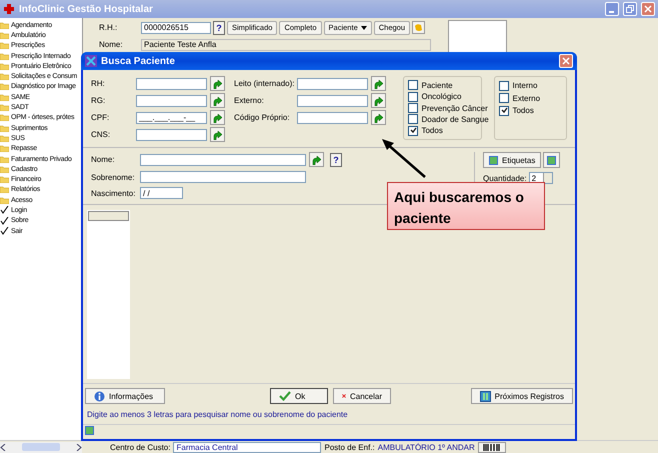 Image resolution: width=658 pixels, height=453 pixels. What do you see at coordinates (512, 160) in the screenshot?
I see `labels-button: Etiquetas` at bounding box center [512, 160].